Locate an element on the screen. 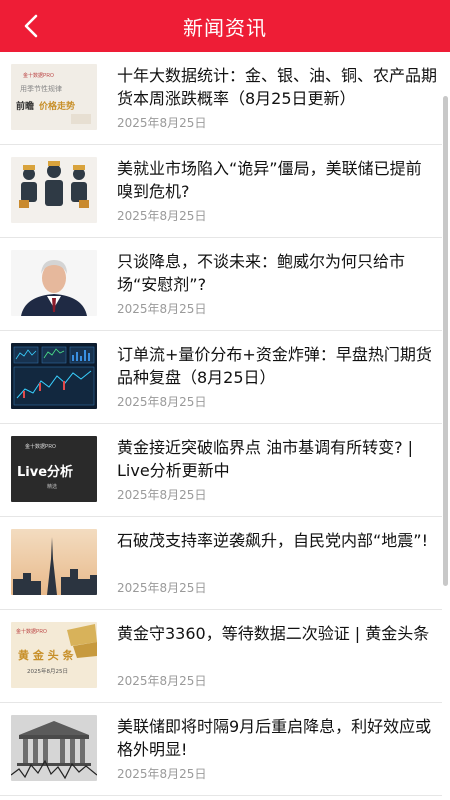 This screenshot has width=450, height=800. thumb-line1: 用季节性规律 is located at coordinates (41, 88).